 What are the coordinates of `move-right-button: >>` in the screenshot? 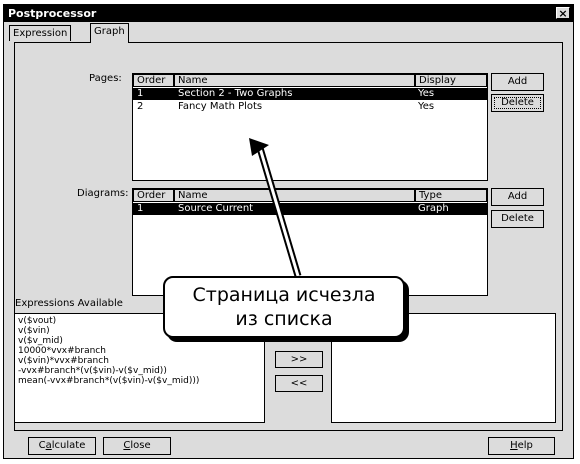 It's located at (299, 359).